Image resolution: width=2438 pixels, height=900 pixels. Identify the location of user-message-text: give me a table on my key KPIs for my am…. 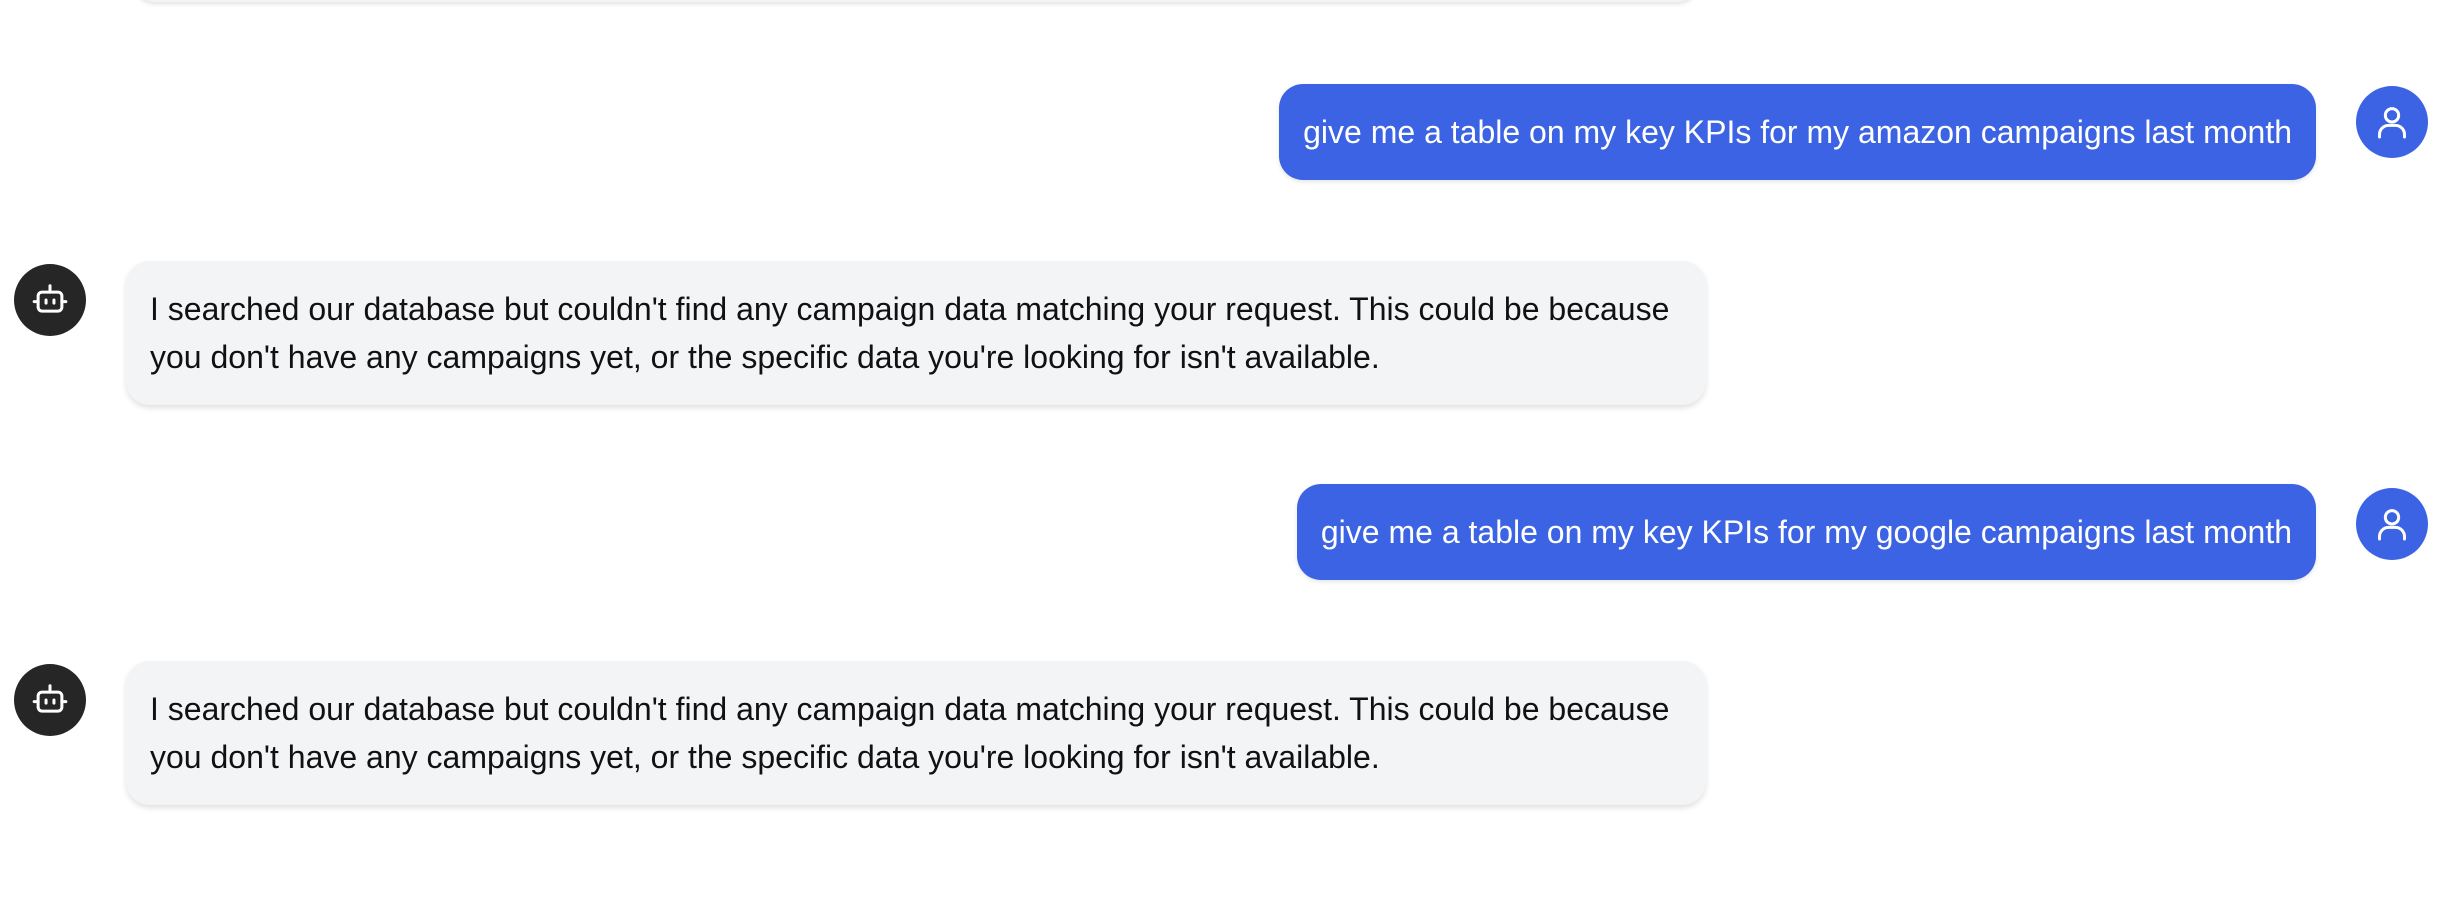
(1797, 132).